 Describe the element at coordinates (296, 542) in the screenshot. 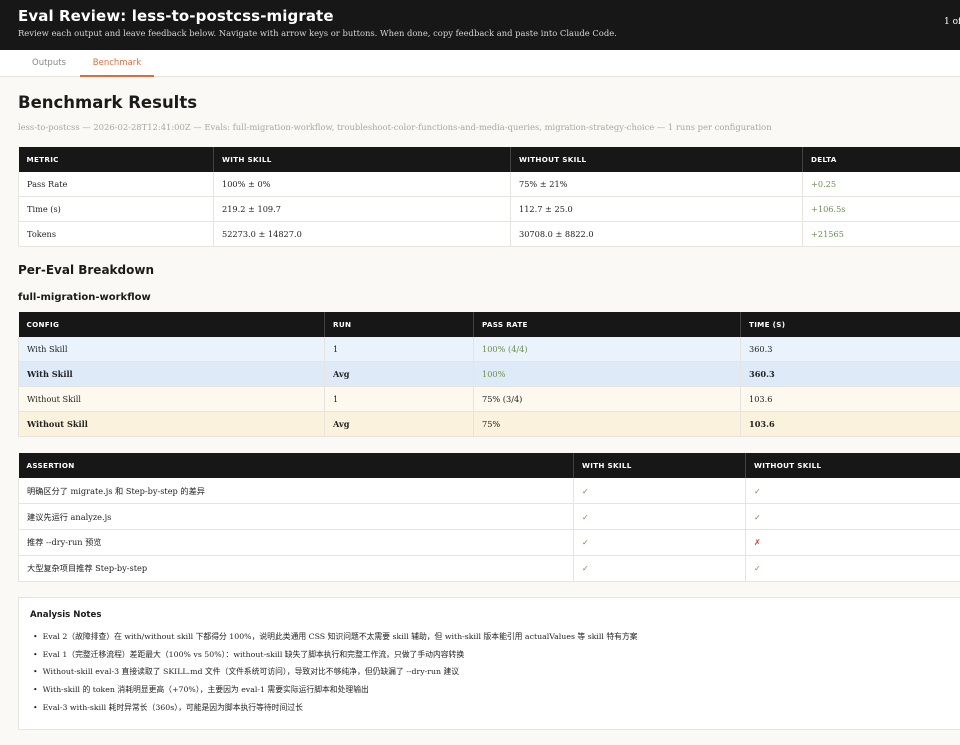

I see `assertion-text: 推荐 --dry-run 预览` at that location.